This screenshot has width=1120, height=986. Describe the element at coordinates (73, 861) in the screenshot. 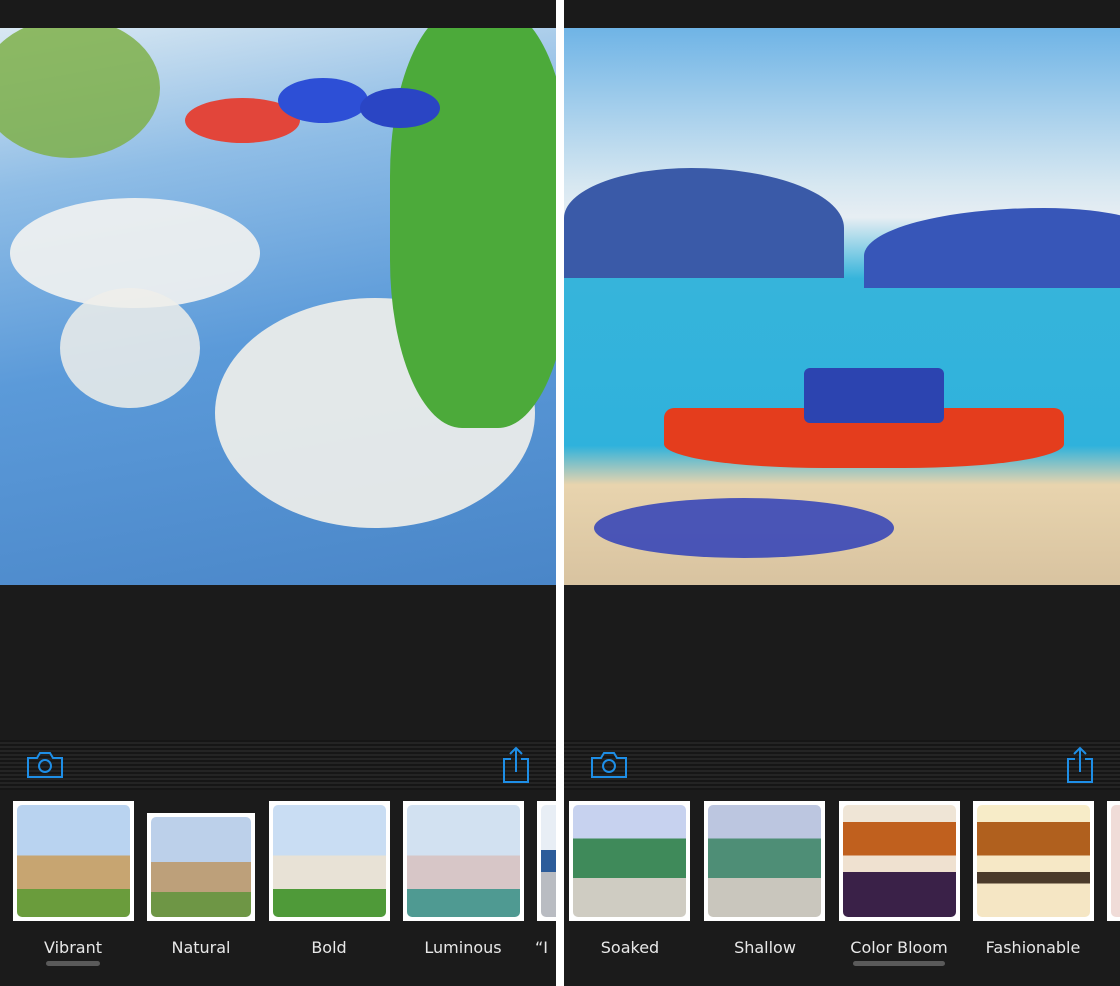

I see `style-thumbnail-vibrant` at that location.